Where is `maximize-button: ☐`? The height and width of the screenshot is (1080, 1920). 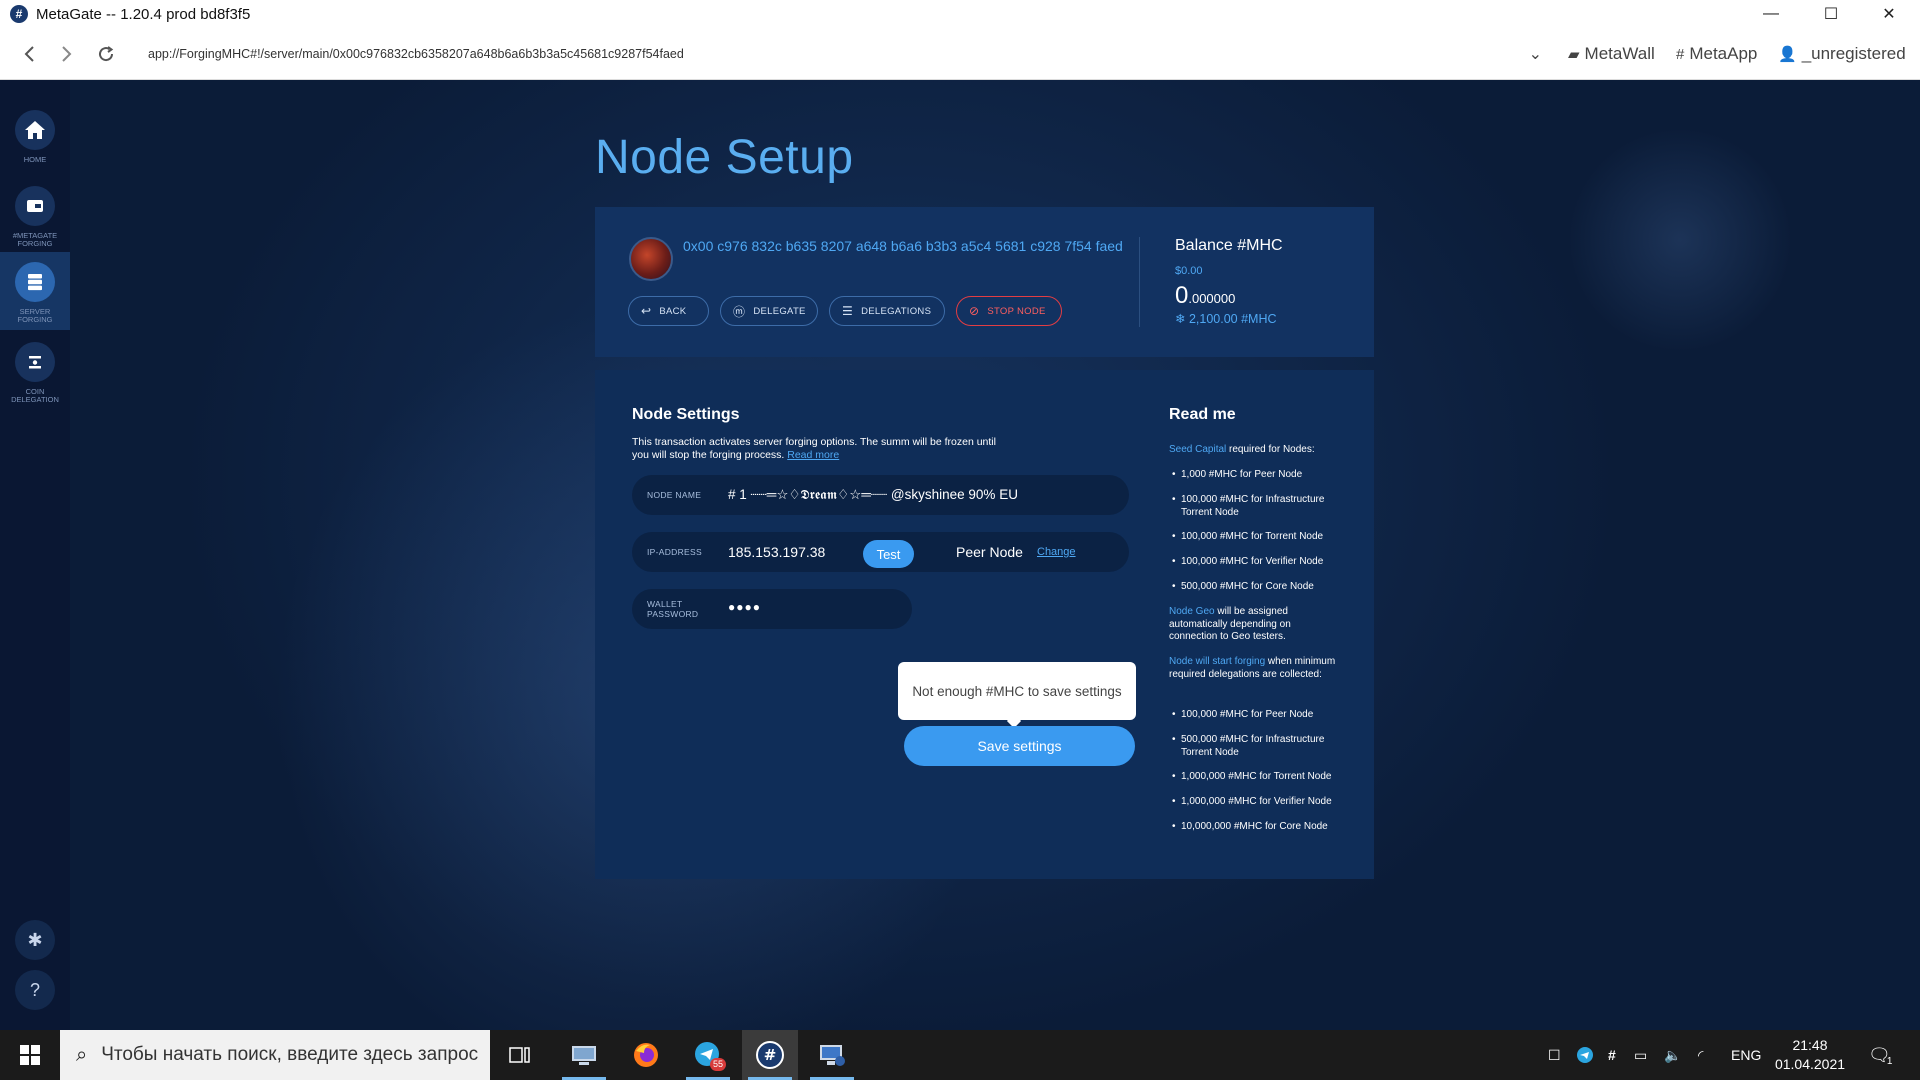
maximize-button: ☐ is located at coordinates (1831, 14).